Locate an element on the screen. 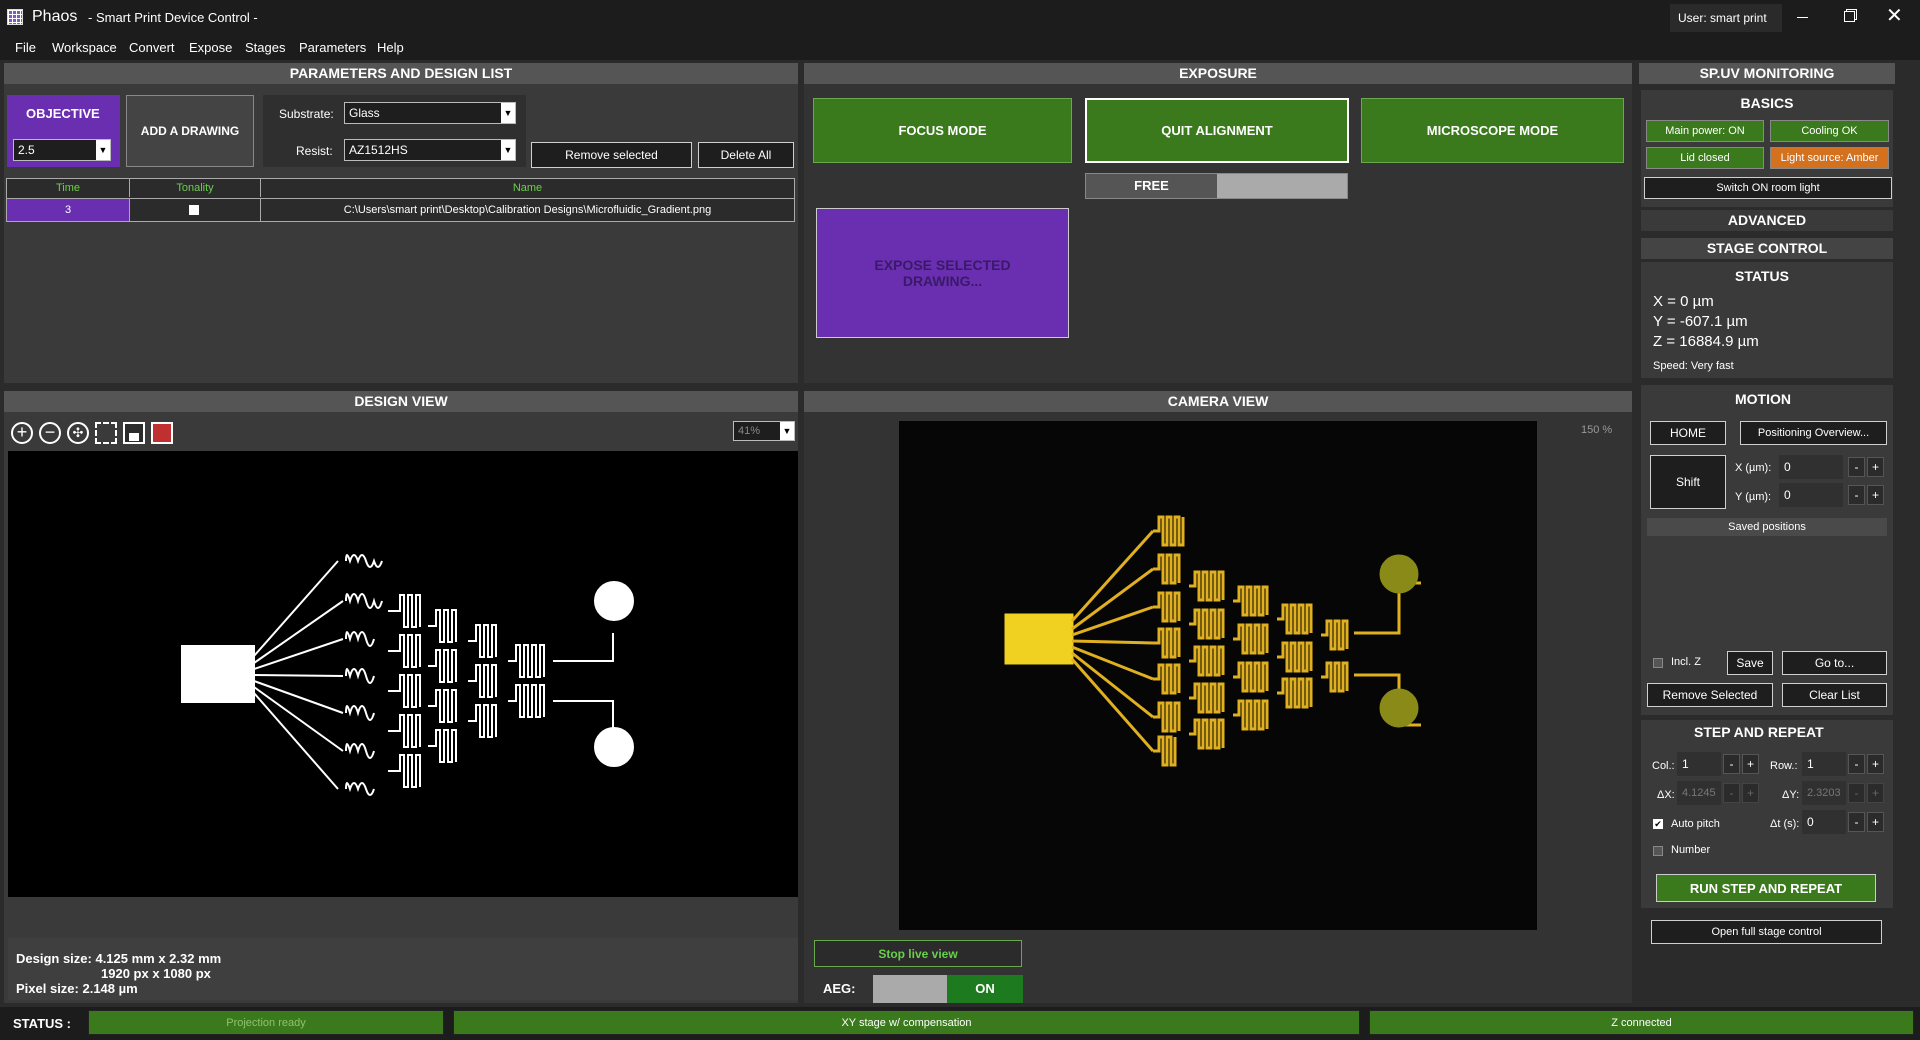 The height and width of the screenshot is (1040, 1920). free-toggle: FREE is located at coordinates (1216, 186).